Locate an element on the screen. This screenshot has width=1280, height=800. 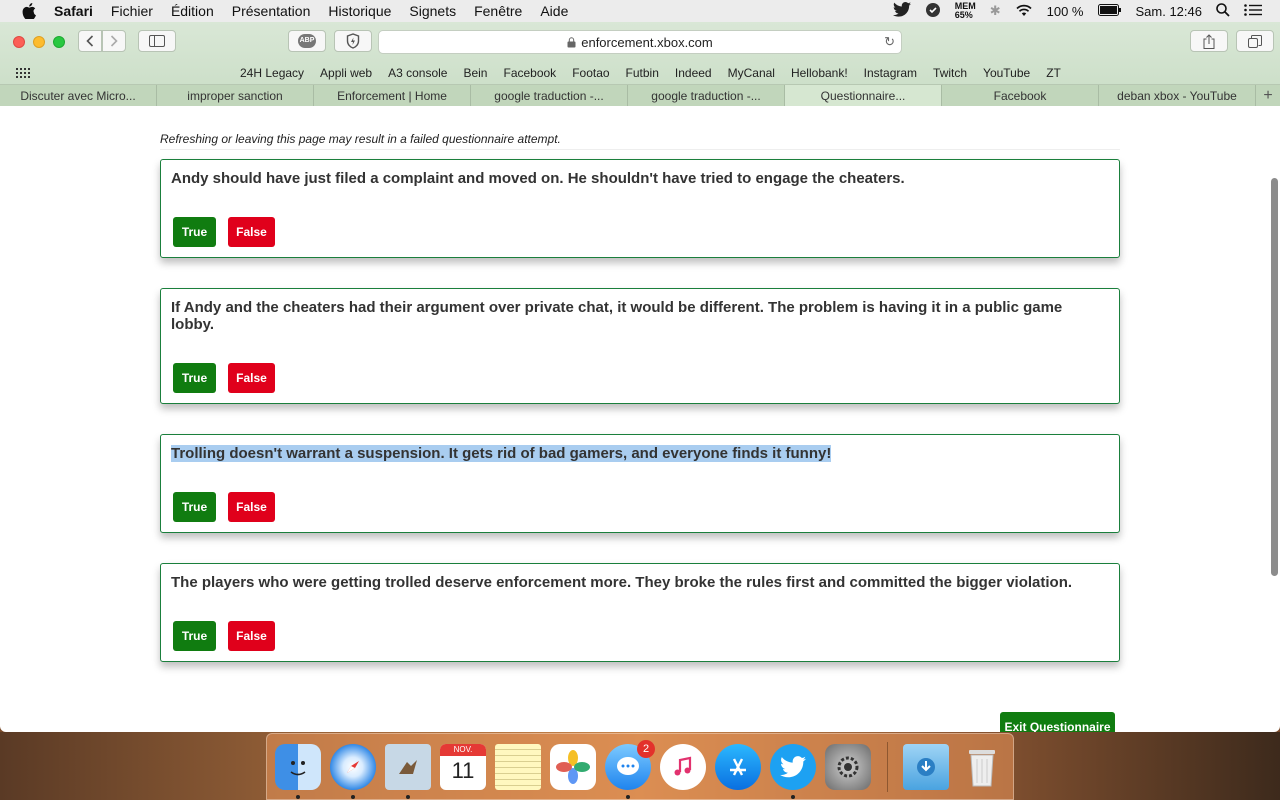
sidebar-icon is located at coordinates (157, 41).